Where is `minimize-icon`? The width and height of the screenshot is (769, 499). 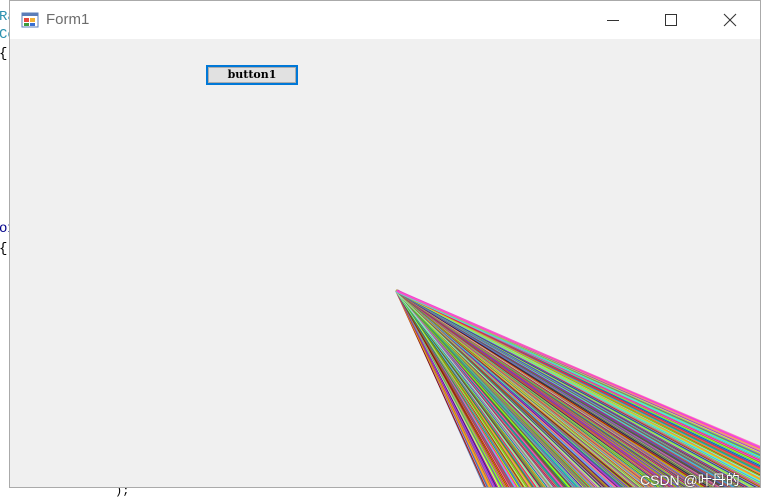
minimize-icon is located at coordinates (613, 20).